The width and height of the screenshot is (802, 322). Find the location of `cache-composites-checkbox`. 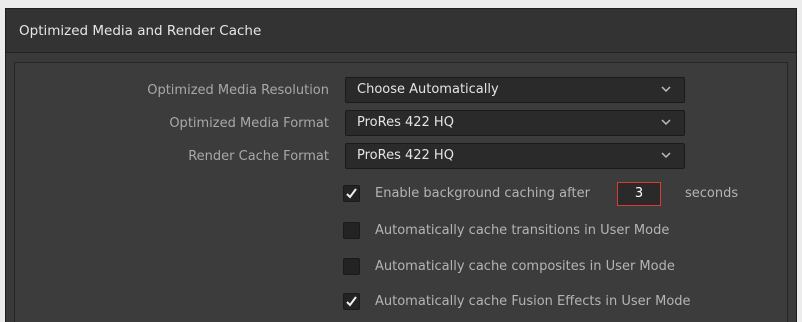

cache-composites-checkbox is located at coordinates (351, 266).